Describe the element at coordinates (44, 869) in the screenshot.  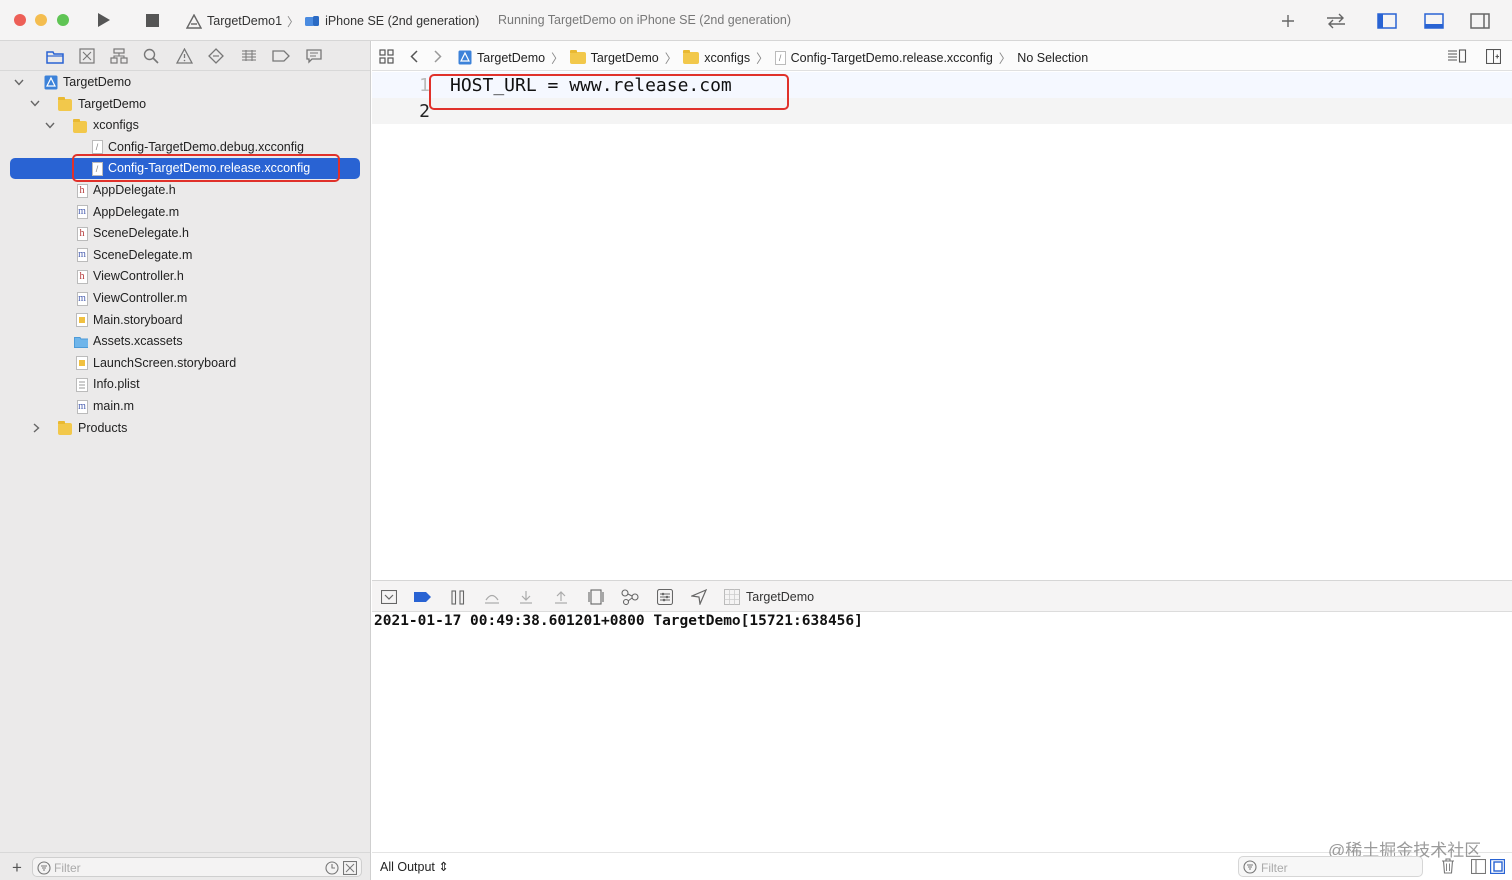
I see `filter-icon` at that location.